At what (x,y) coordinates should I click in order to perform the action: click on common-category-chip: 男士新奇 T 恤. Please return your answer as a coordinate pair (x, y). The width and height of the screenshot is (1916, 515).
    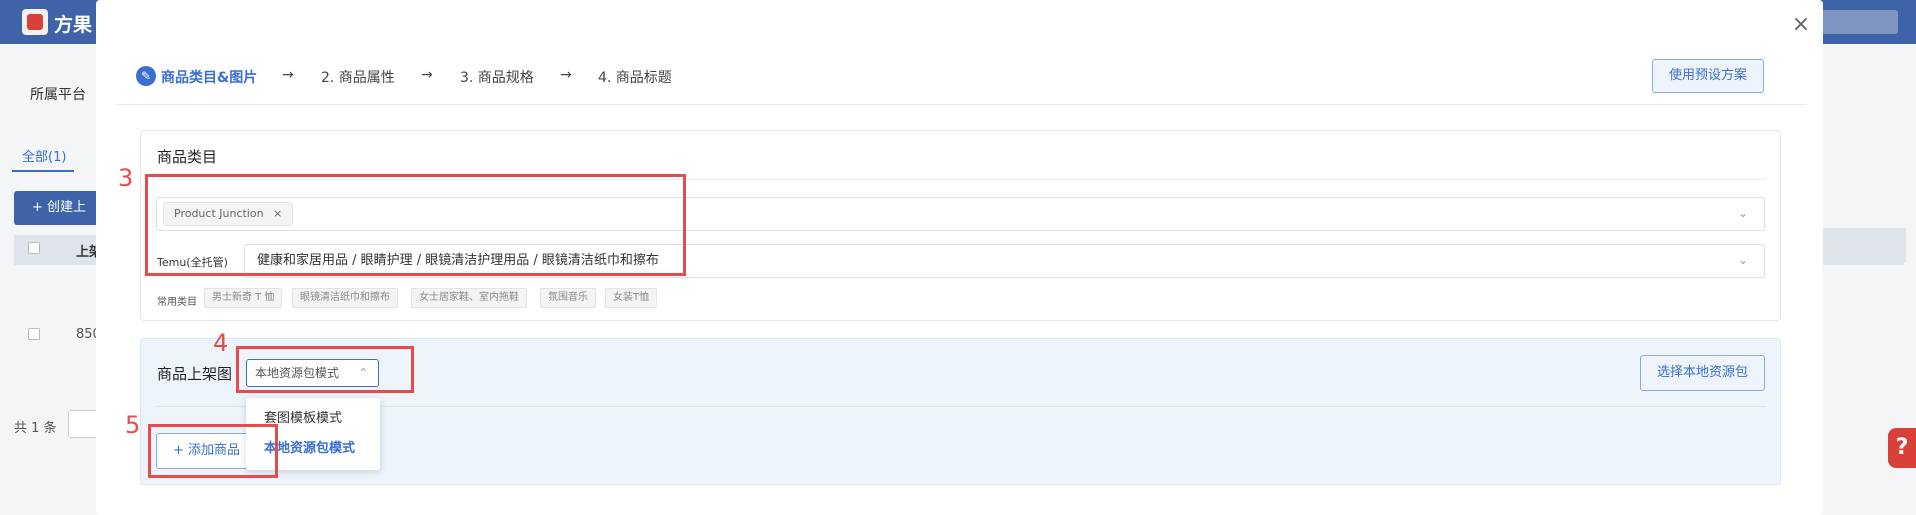
    Looking at the image, I should click on (243, 298).